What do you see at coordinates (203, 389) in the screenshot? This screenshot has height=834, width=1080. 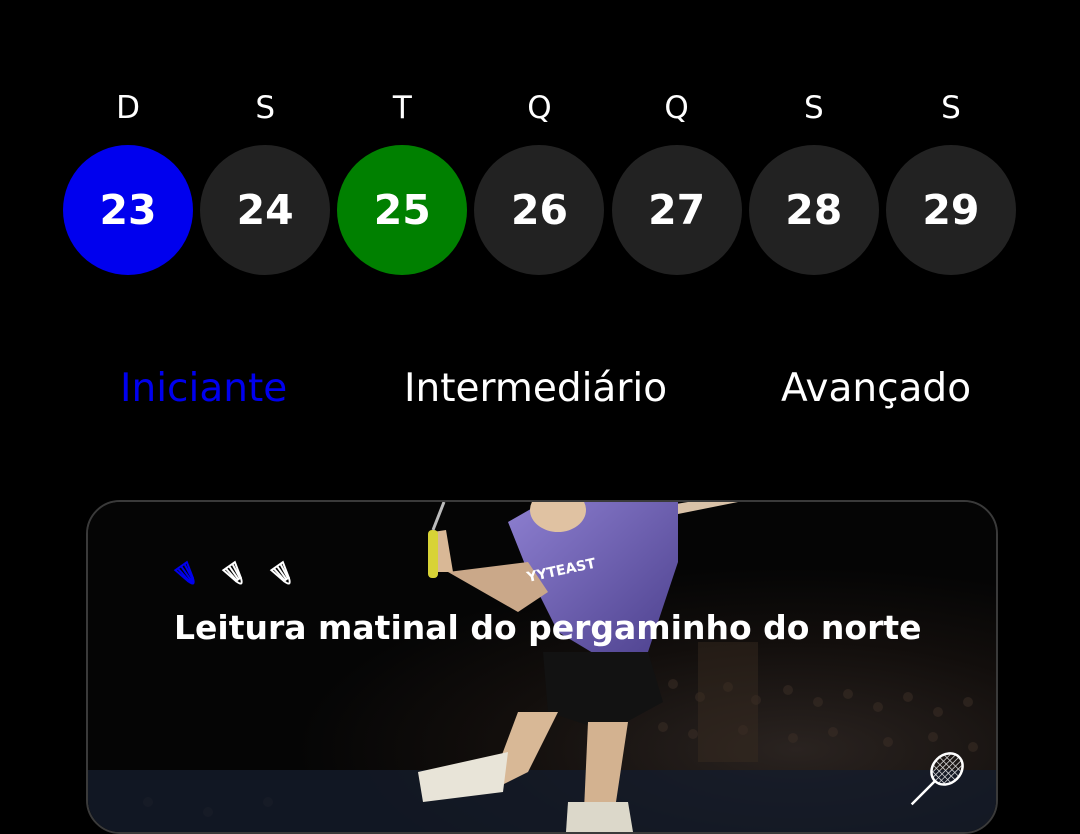 I see `tab-iniciante: Iniciante` at bounding box center [203, 389].